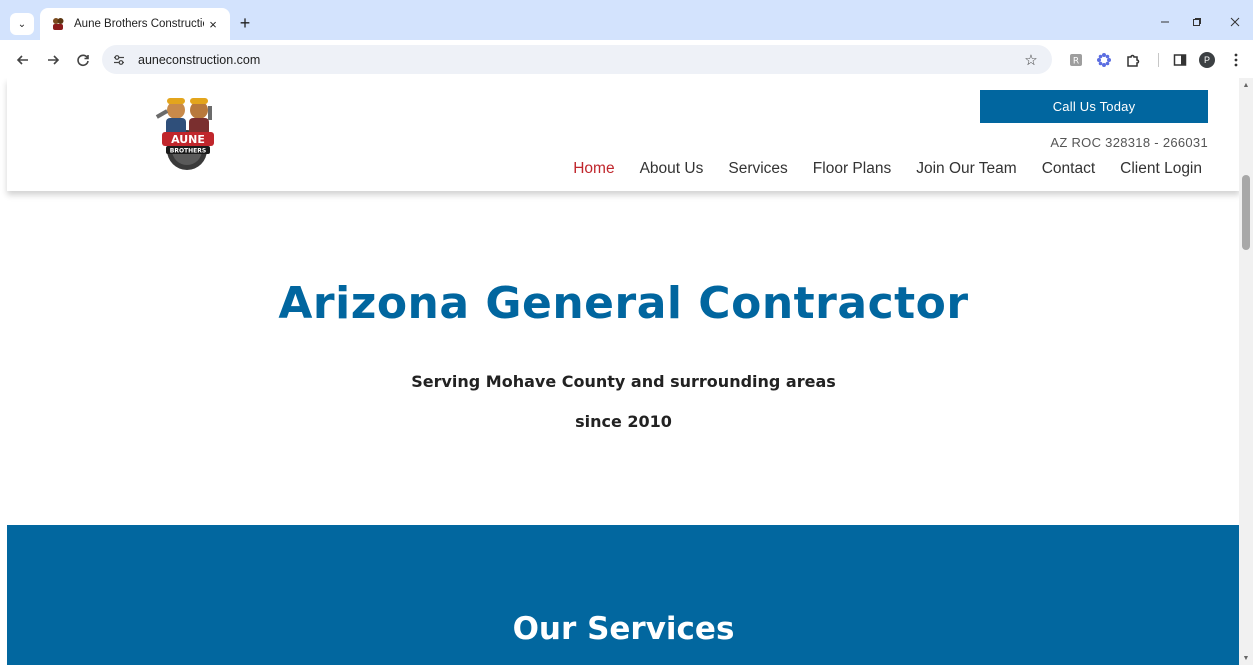 Image resolution: width=1253 pixels, height=665 pixels. Describe the element at coordinates (1246, 658) in the screenshot. I see `scroll-down-icon: ▼` at that location.